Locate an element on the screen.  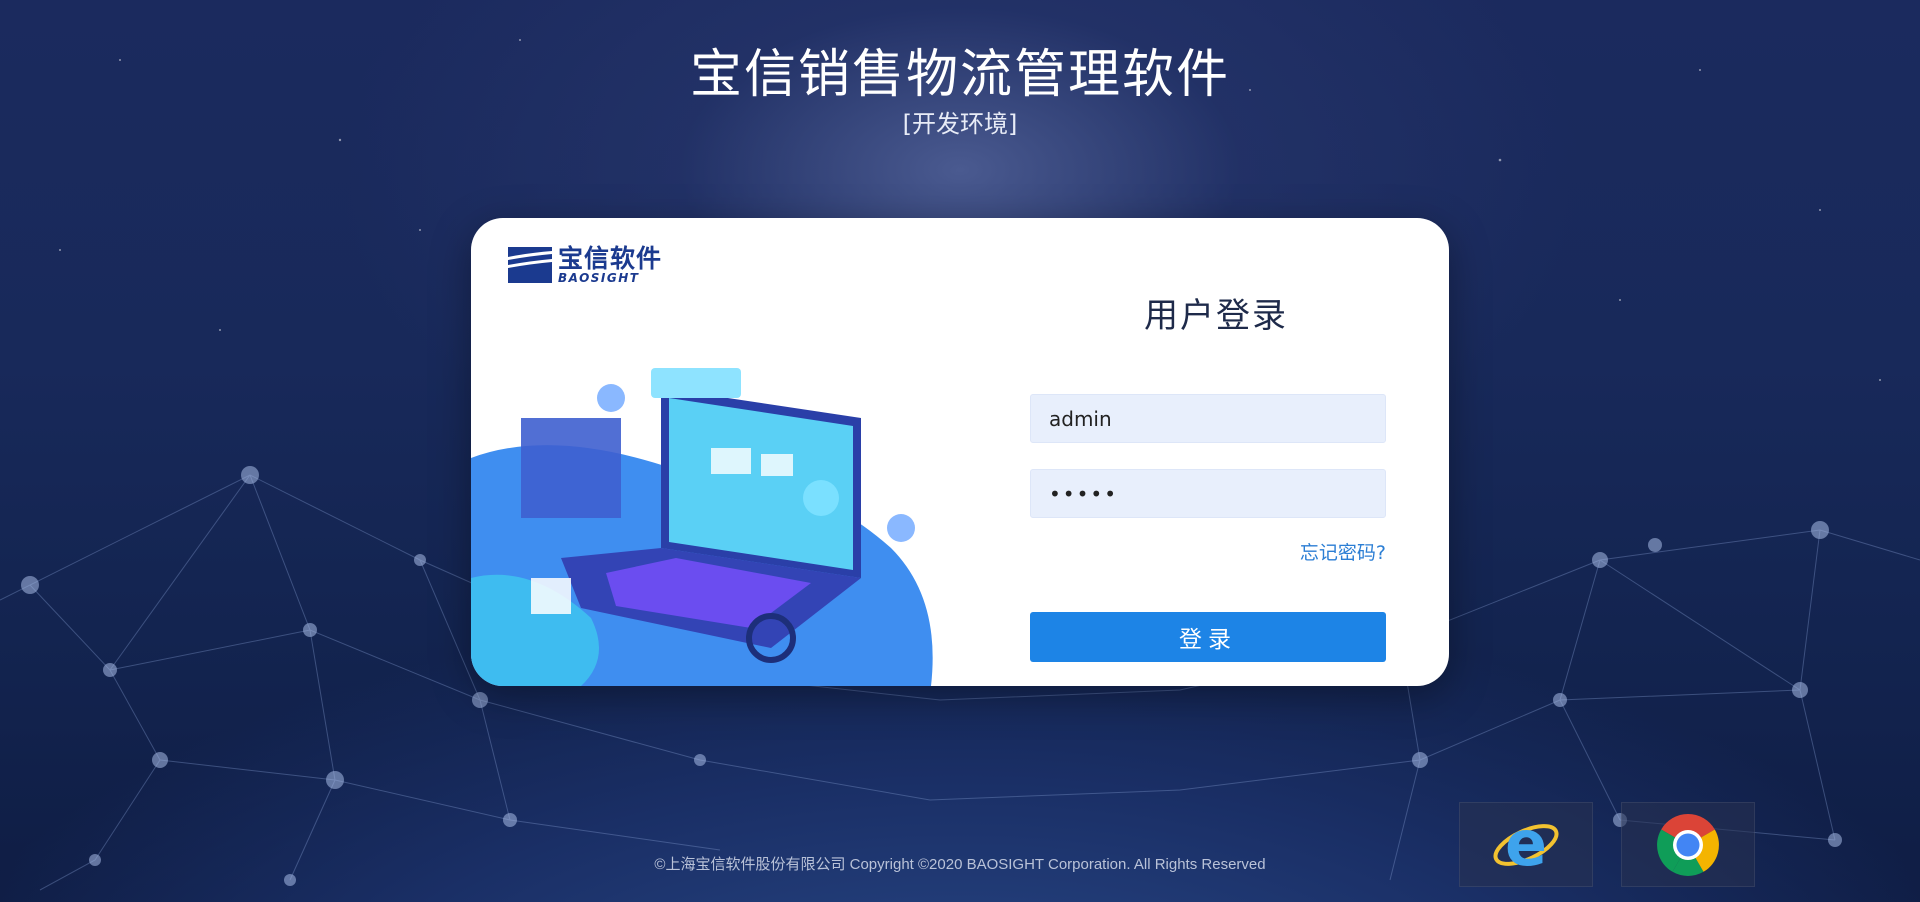
password-input is located at coordinates (1208, 493).